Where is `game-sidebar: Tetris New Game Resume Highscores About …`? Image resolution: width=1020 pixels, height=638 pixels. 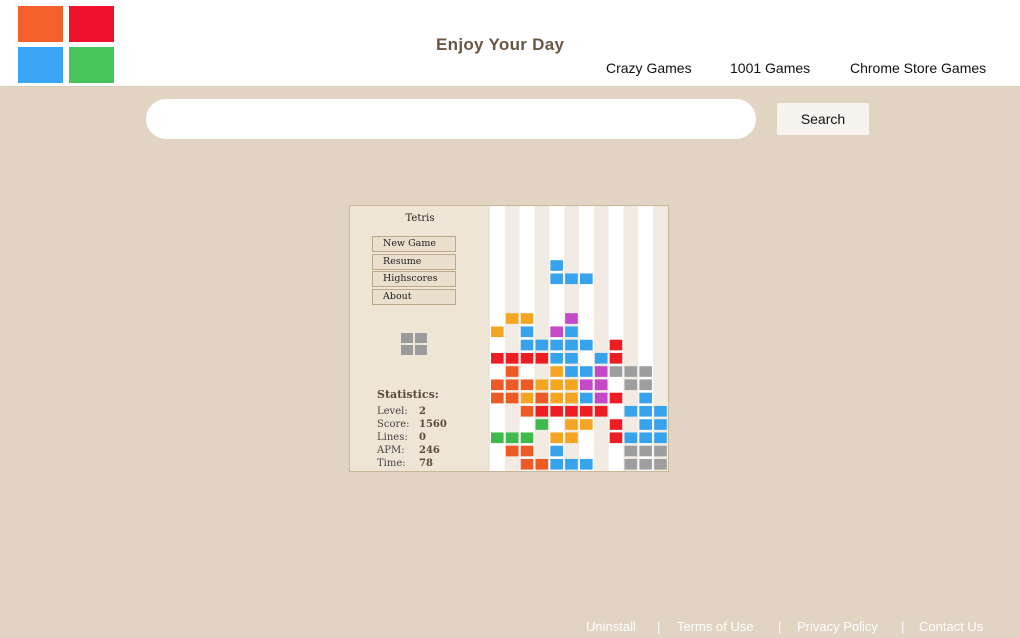
game-sidebar: Tetris New Game Resume Highscores About … is located at coordinates (420, 338).